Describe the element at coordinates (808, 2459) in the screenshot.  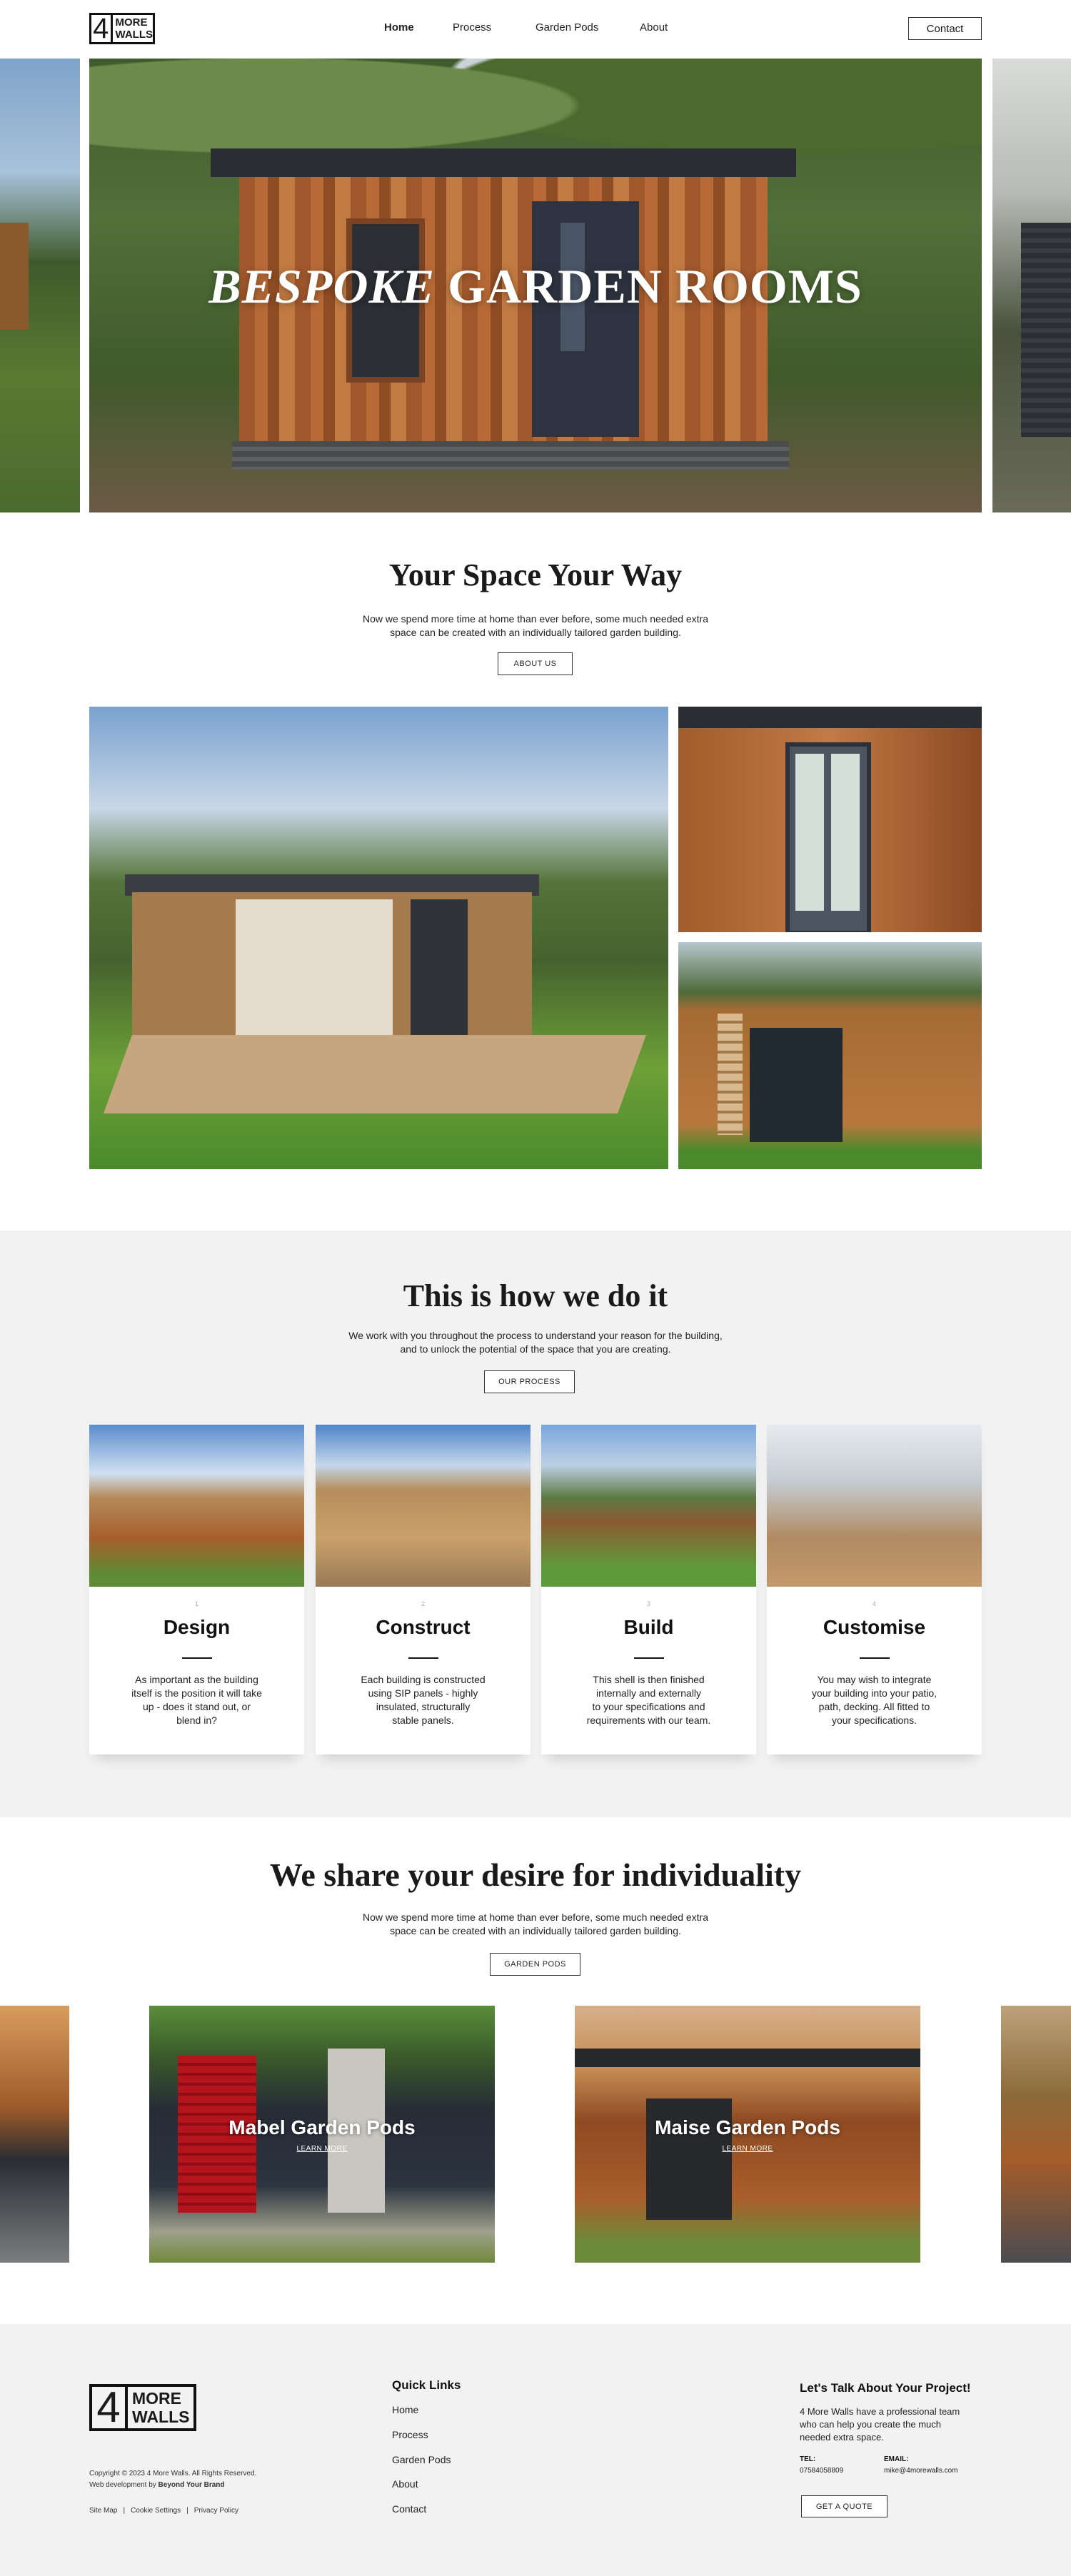
I see `tel-label: TEL:` at that location.